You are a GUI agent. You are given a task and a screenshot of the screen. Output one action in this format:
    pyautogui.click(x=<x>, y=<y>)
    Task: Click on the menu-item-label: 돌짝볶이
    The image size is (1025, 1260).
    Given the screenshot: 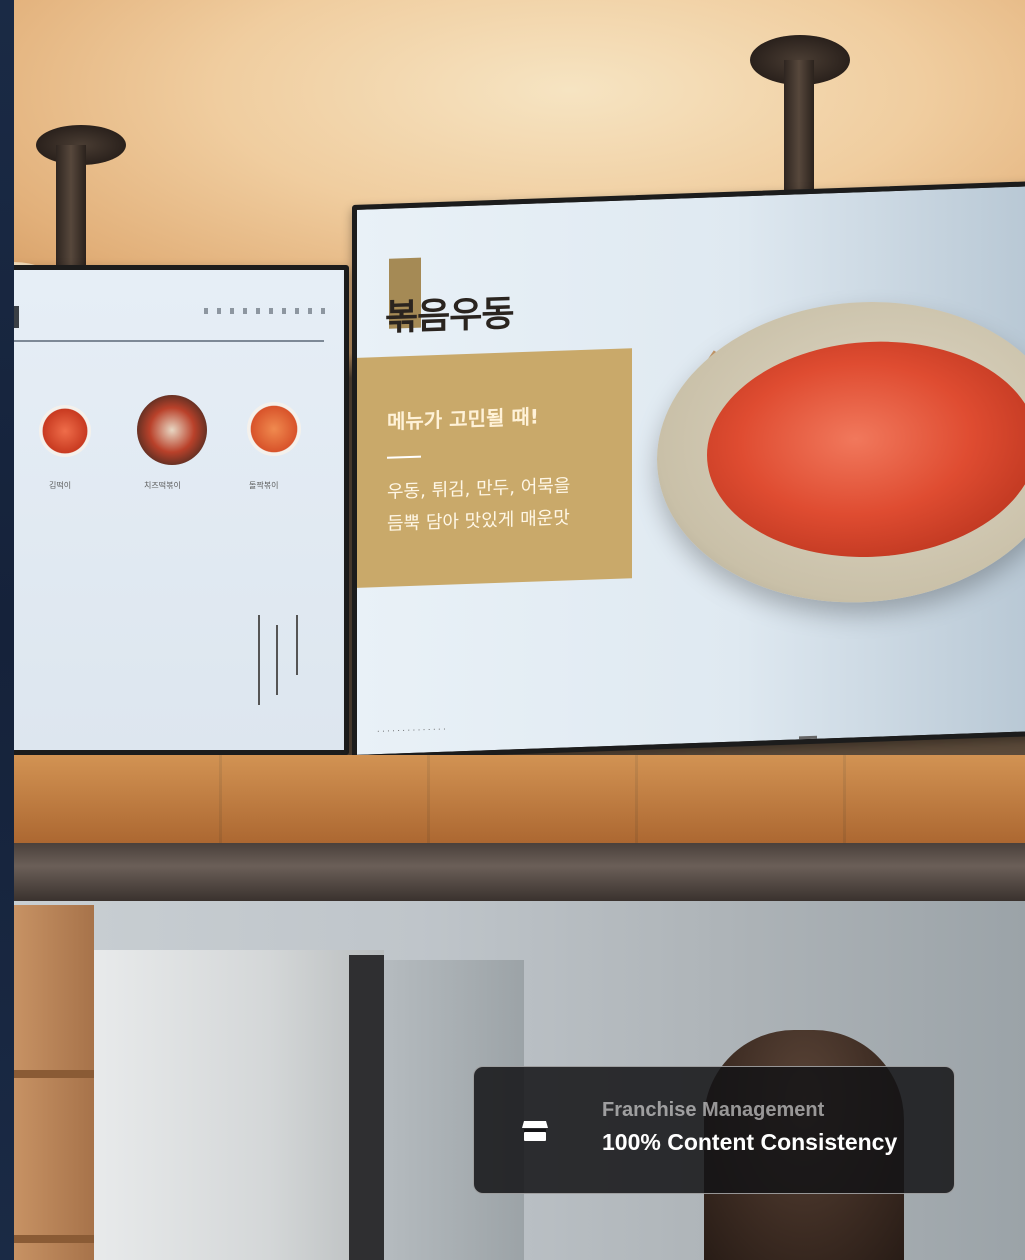 What is the action you would take?
    pyautogui.click(x=264, y=485)
    